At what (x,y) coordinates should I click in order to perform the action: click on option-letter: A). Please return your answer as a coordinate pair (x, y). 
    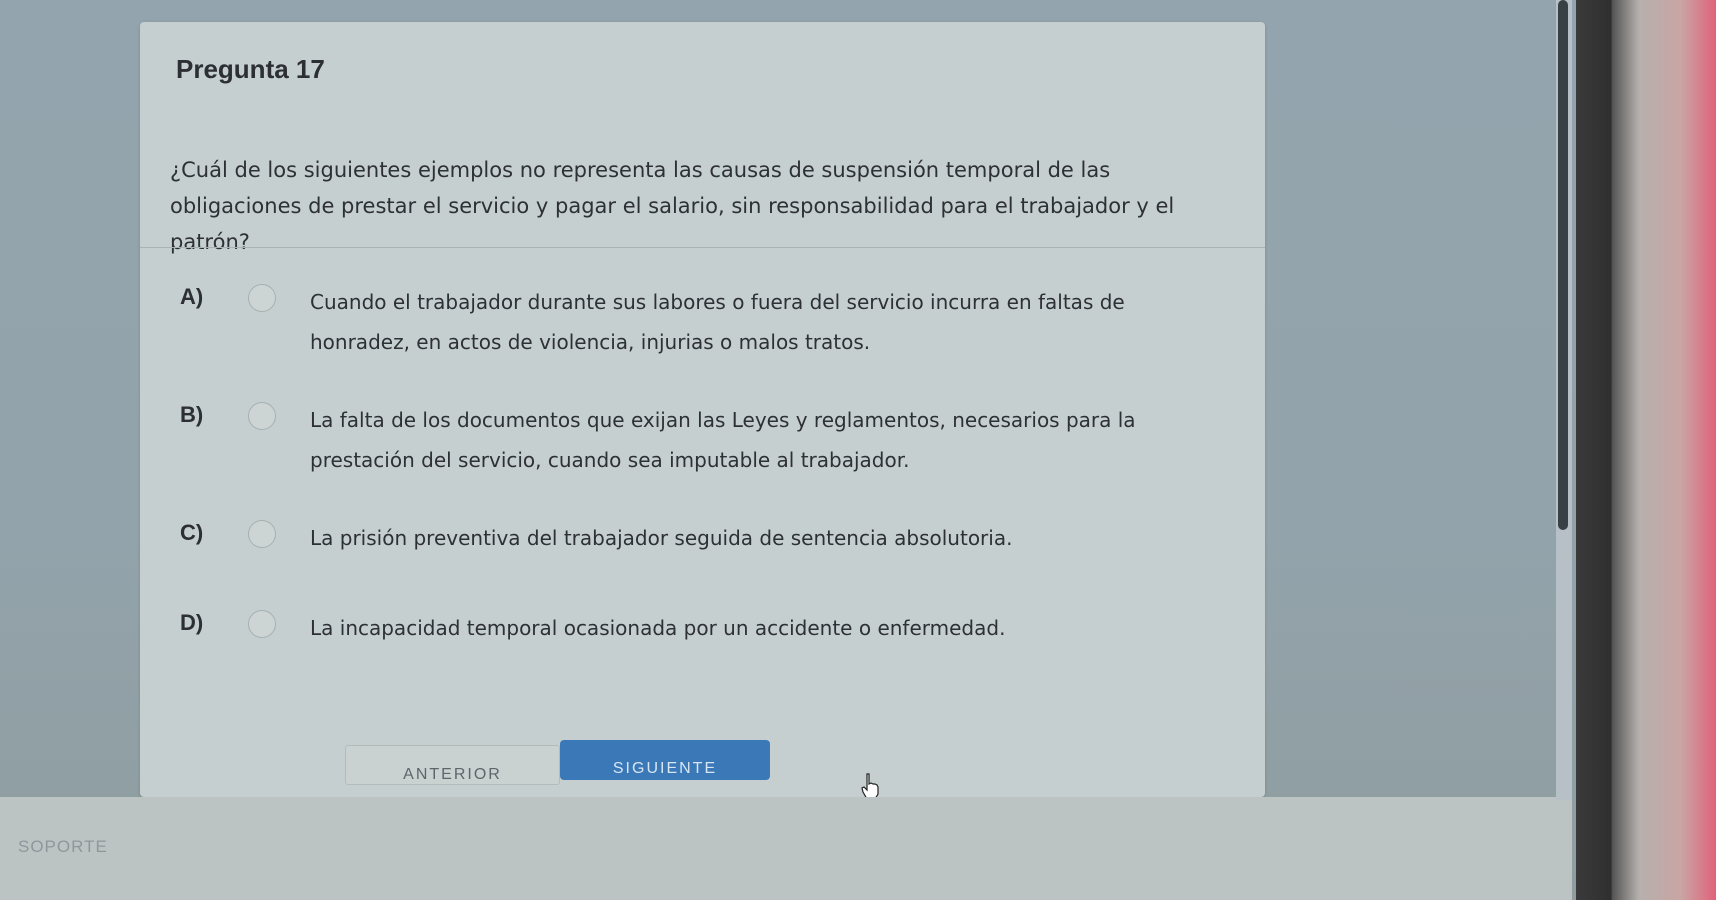
    Looking at the image, I should click on (192, 296).